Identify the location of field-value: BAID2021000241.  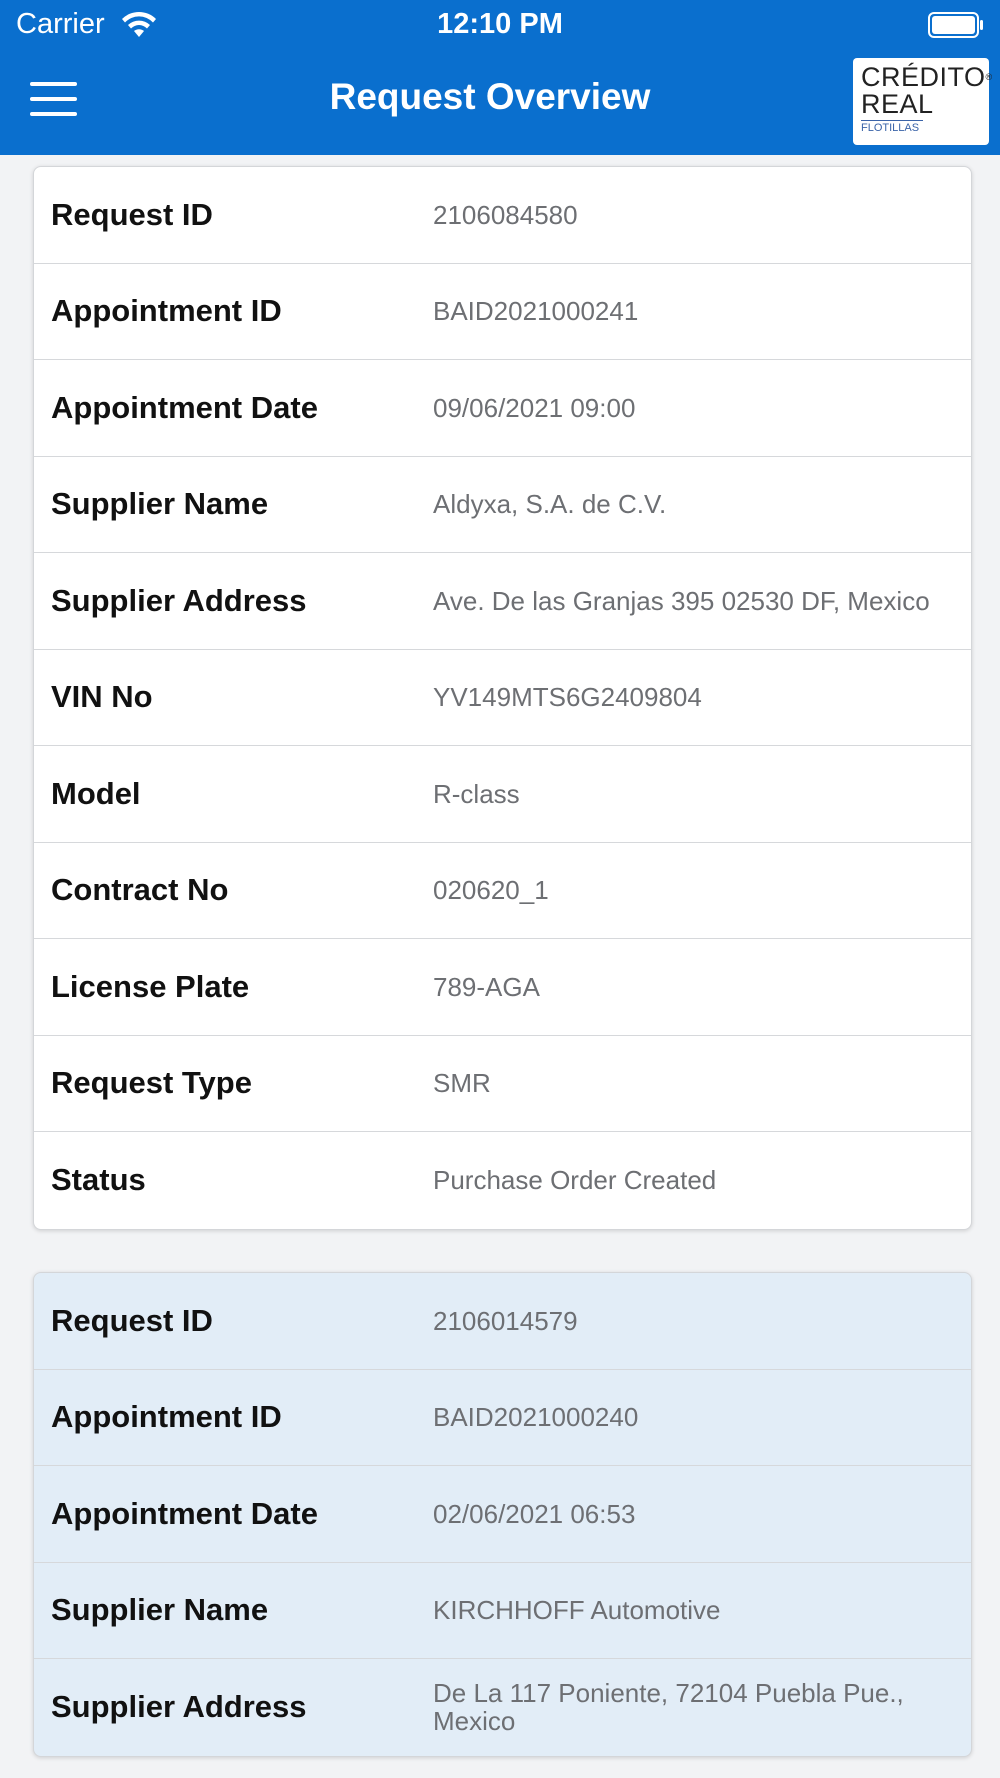
(536, 311).